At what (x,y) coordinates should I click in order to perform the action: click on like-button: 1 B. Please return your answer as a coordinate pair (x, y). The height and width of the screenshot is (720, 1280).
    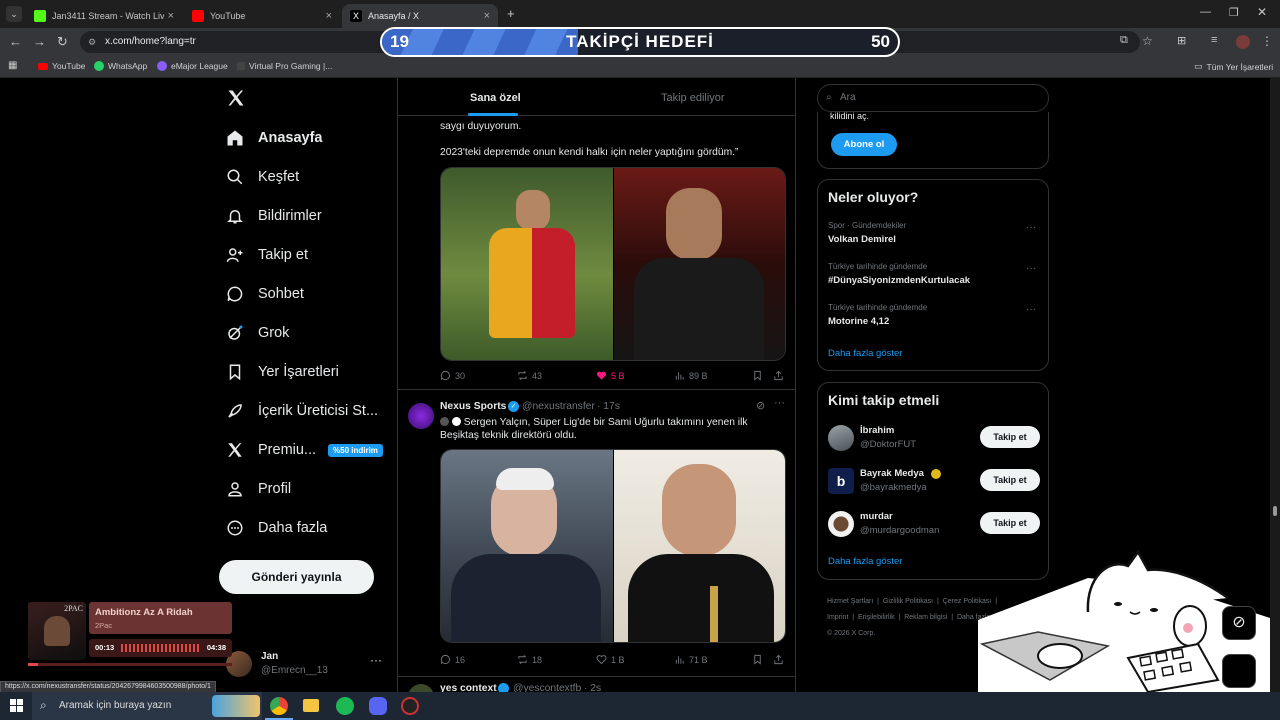
    Looking at the image, I should click on (610, 659).